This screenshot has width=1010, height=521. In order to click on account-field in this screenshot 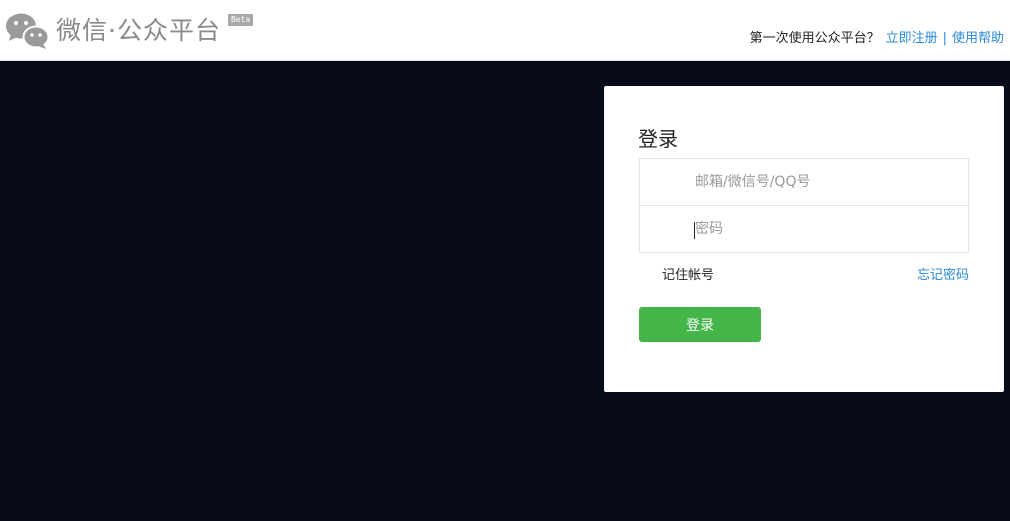, I will do `click(804, 182)`.